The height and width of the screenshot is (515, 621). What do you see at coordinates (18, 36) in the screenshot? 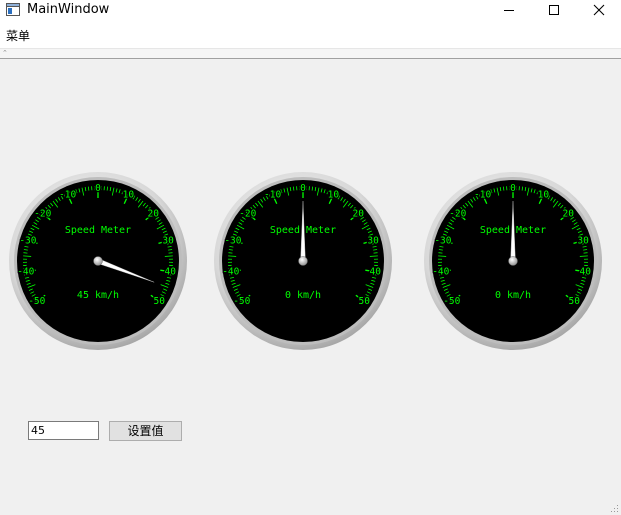
I see `menu-item-main: 菜单` at bounding box center [18, 36].